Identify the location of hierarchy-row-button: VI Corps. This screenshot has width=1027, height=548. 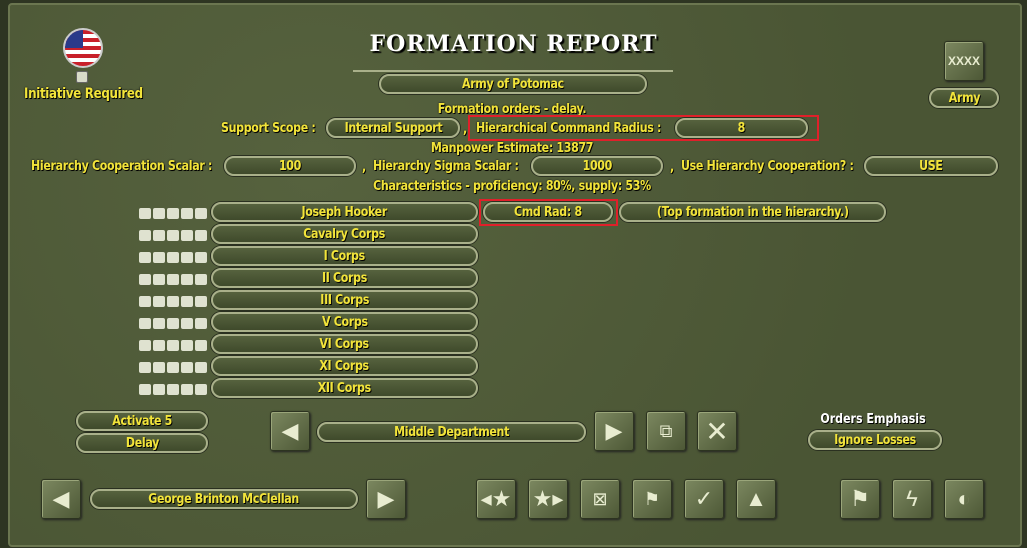
(344, 344).